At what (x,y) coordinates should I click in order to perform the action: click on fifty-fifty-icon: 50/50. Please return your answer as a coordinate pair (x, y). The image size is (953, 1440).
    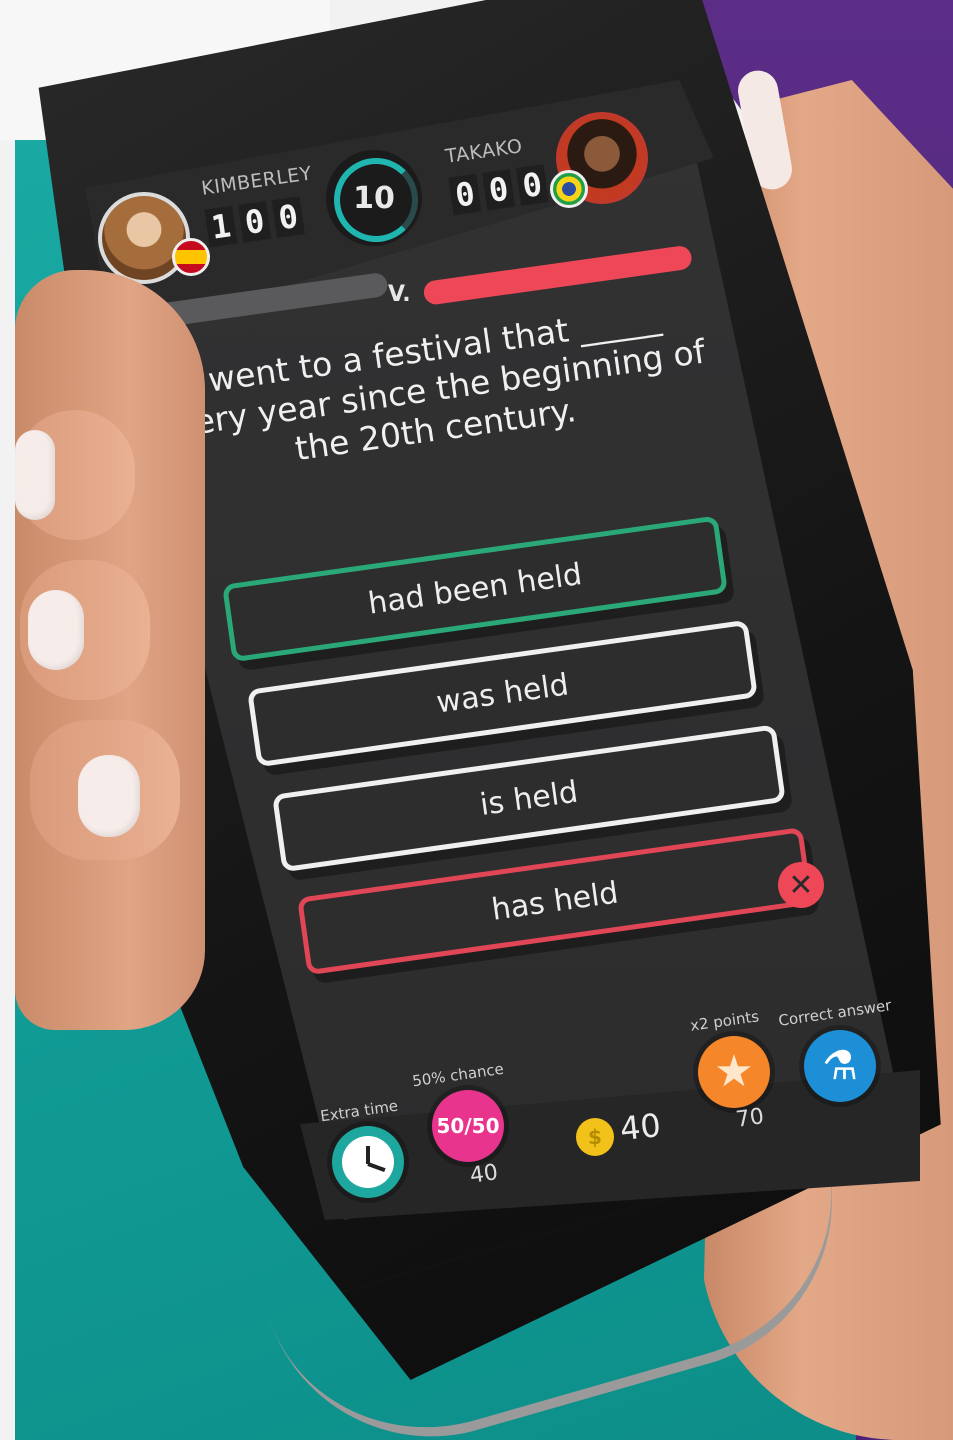
    Looking at the image, I should click on (468, 1126).